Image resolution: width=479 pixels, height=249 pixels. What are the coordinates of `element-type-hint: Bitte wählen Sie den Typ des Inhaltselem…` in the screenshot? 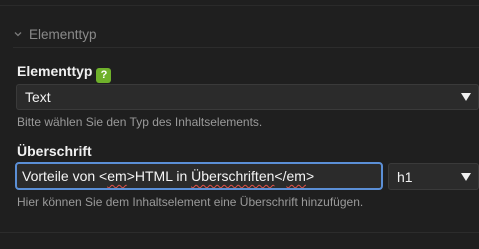 It's located at (140, 122).